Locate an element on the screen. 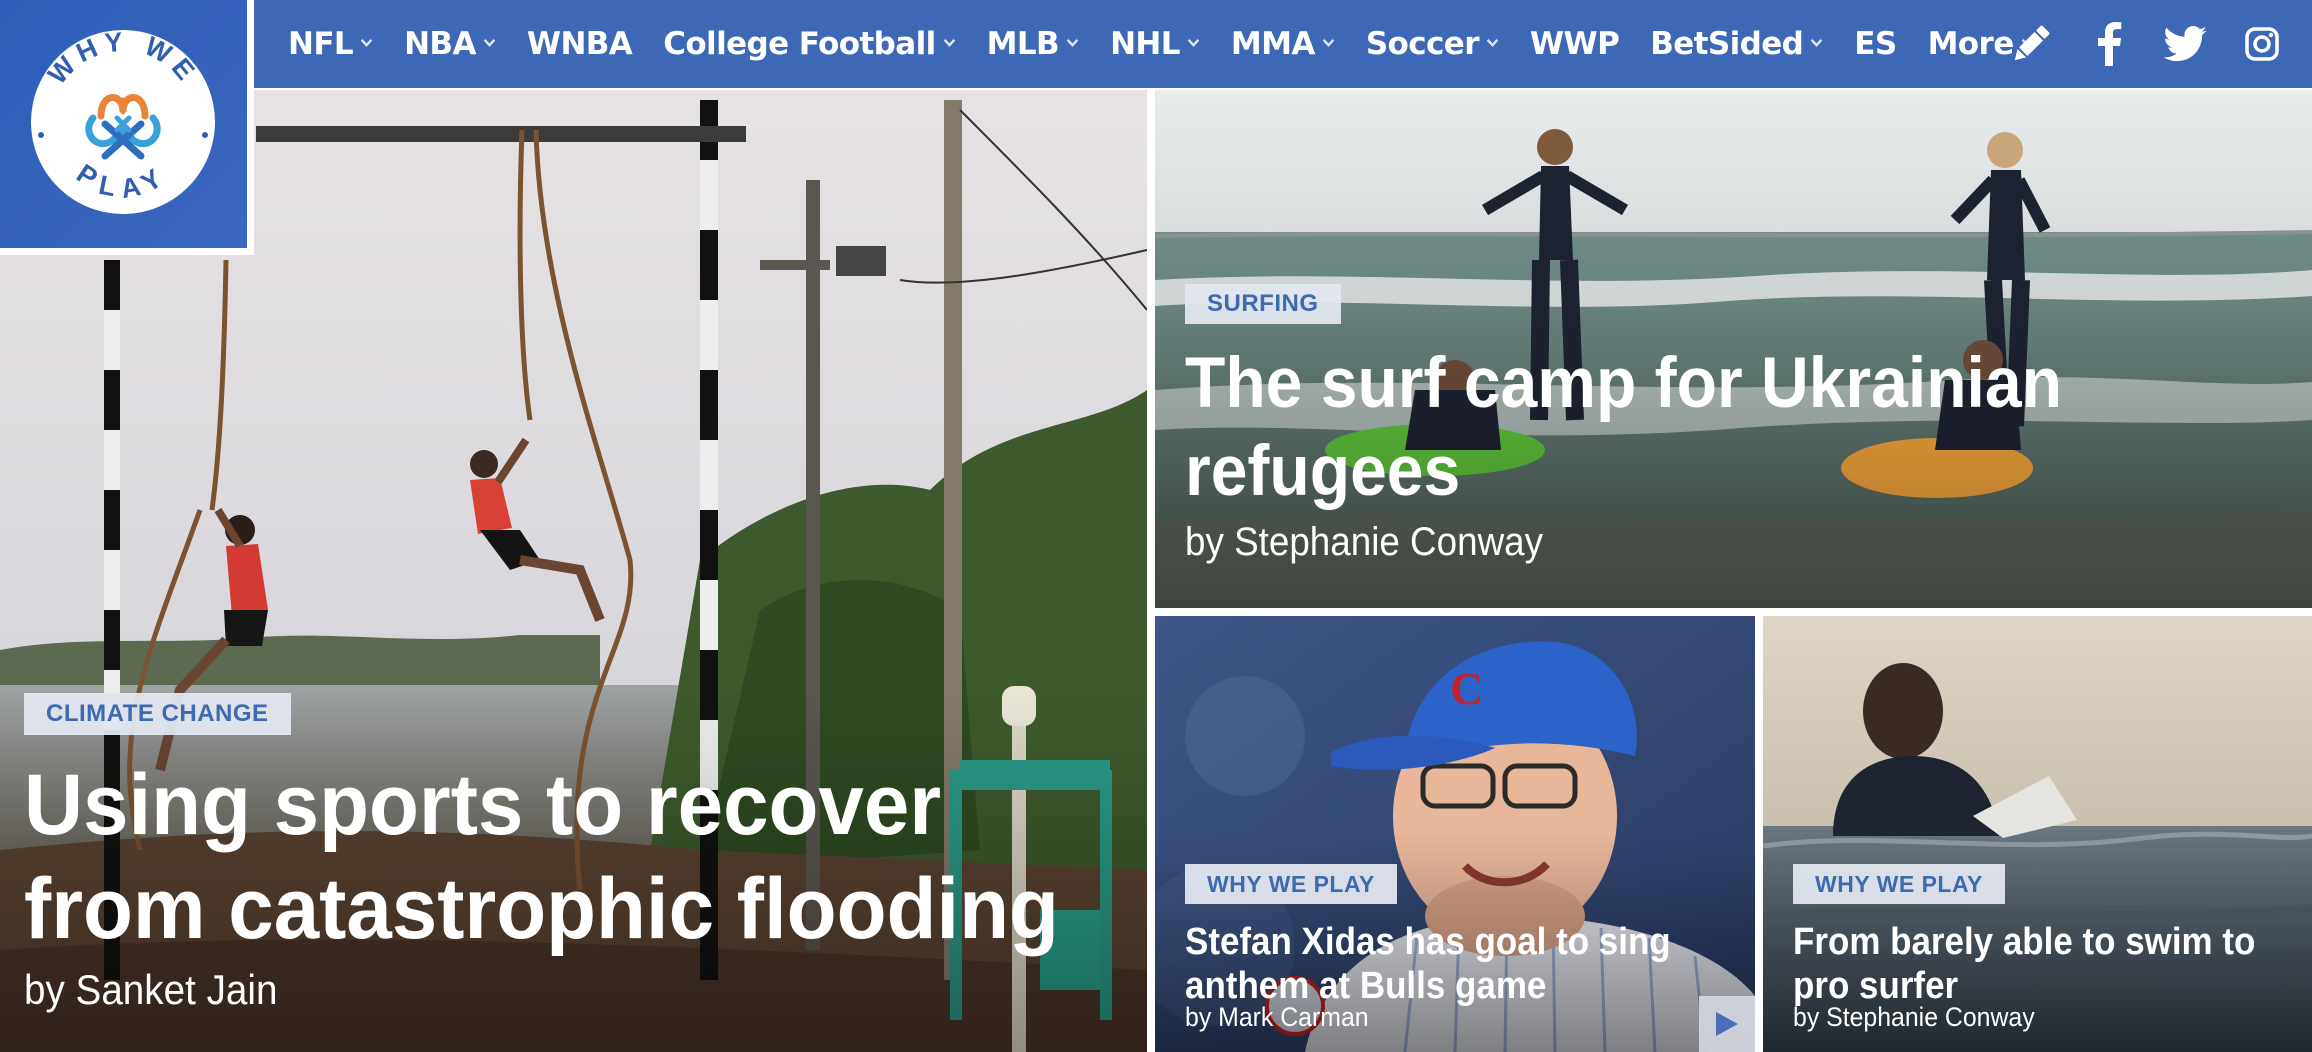 The height and width of the screenshot is (1052, 2312). play-video-button is located at coordinates (1727, 1024).